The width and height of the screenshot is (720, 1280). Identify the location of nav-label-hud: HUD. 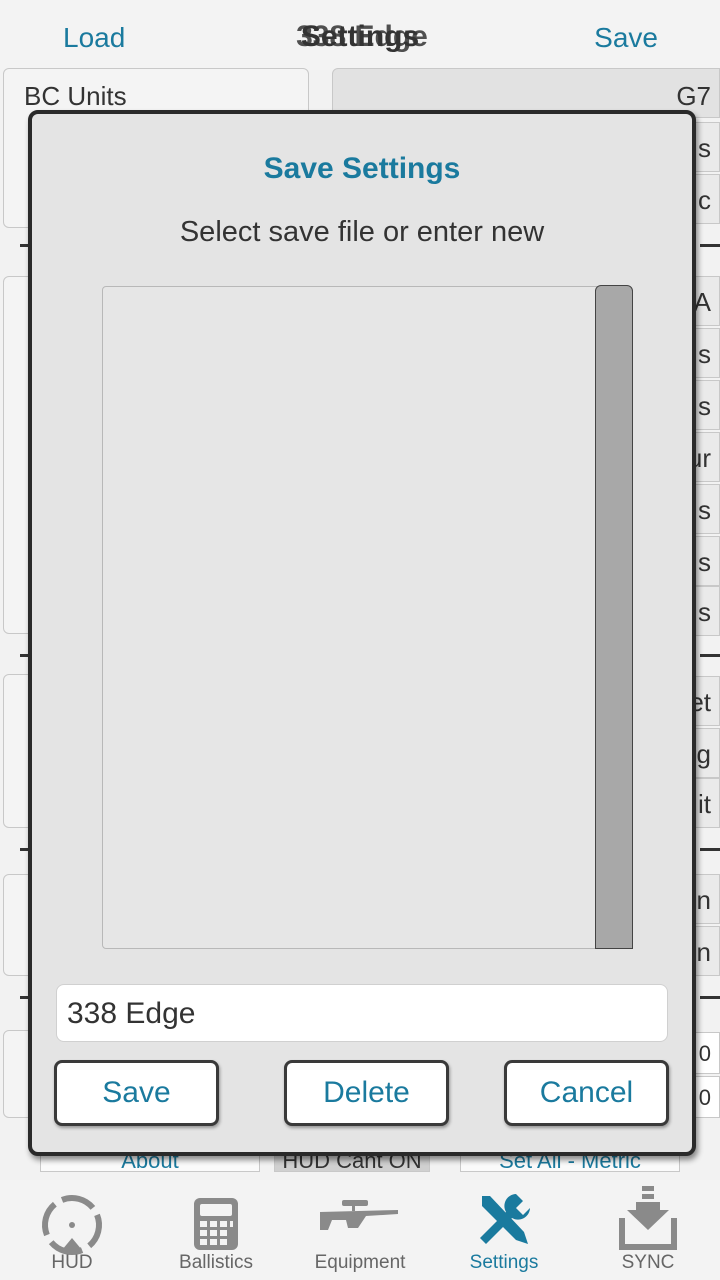
(72, 1262).